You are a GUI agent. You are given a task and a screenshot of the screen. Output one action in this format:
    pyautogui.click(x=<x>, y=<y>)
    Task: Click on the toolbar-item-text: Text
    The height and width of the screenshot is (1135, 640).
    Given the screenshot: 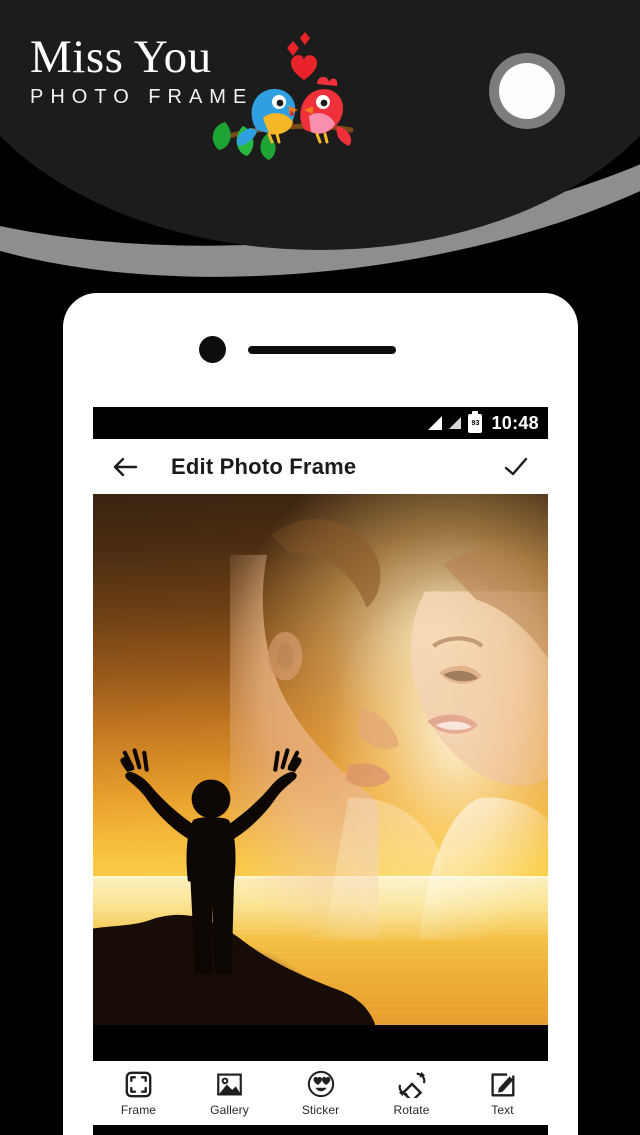 What is the action you would take?
    pyautogui.click(x=502, y=1093)
    